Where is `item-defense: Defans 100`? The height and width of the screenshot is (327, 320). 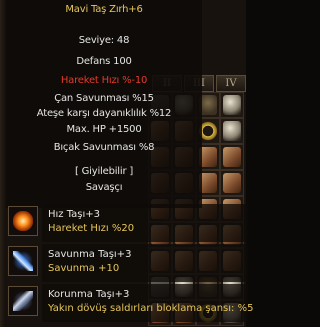
item-defense: Defans 100 is located at coordinates (104, 61).